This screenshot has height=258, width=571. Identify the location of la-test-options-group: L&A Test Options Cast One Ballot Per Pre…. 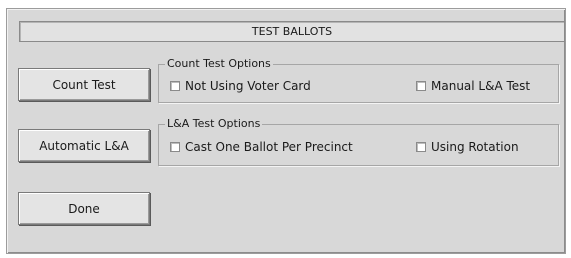
(358, 141).